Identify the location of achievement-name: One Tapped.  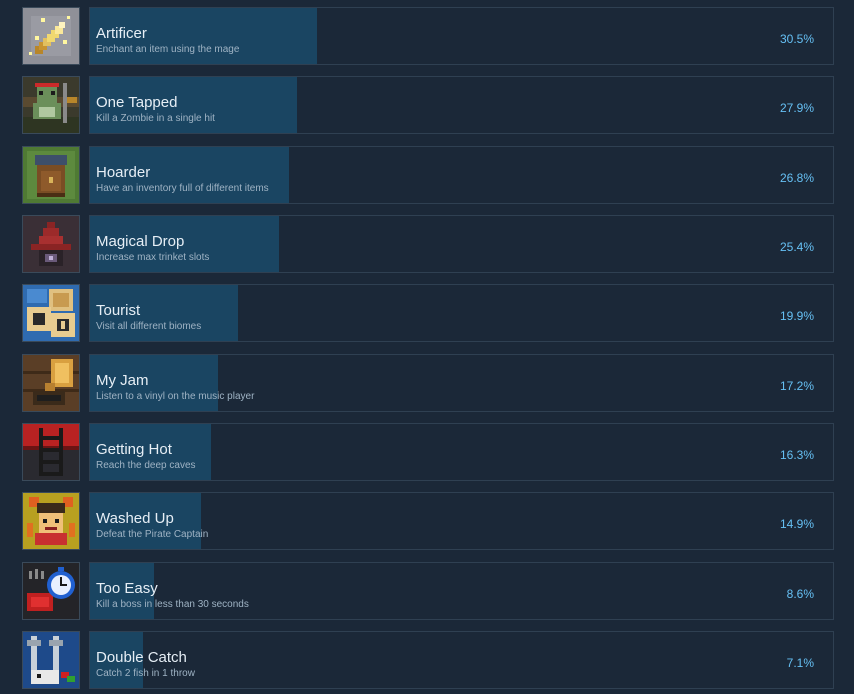
(137, 102).